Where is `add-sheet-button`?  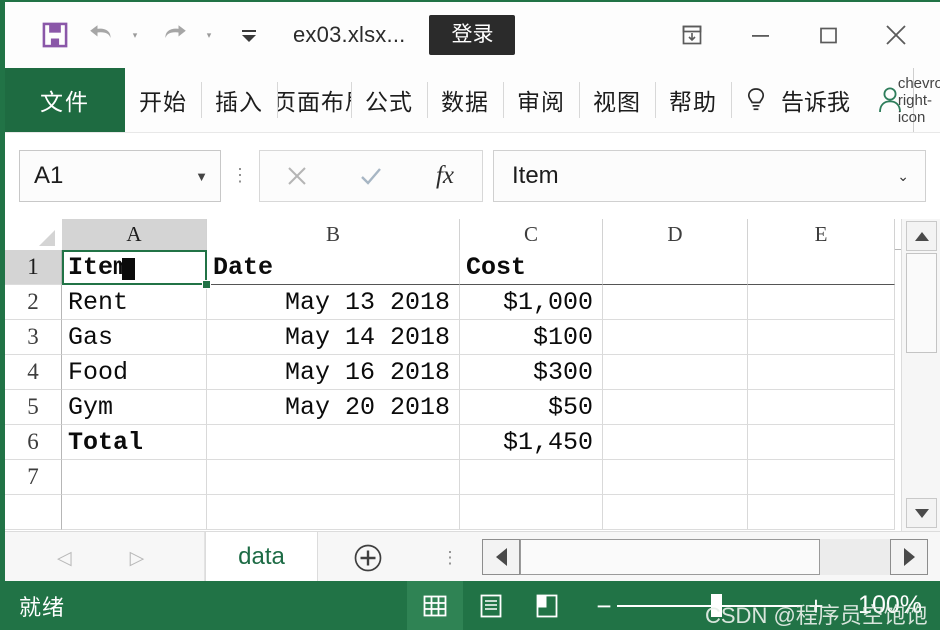
add-sheet-button is located at coordinates (368, 558).